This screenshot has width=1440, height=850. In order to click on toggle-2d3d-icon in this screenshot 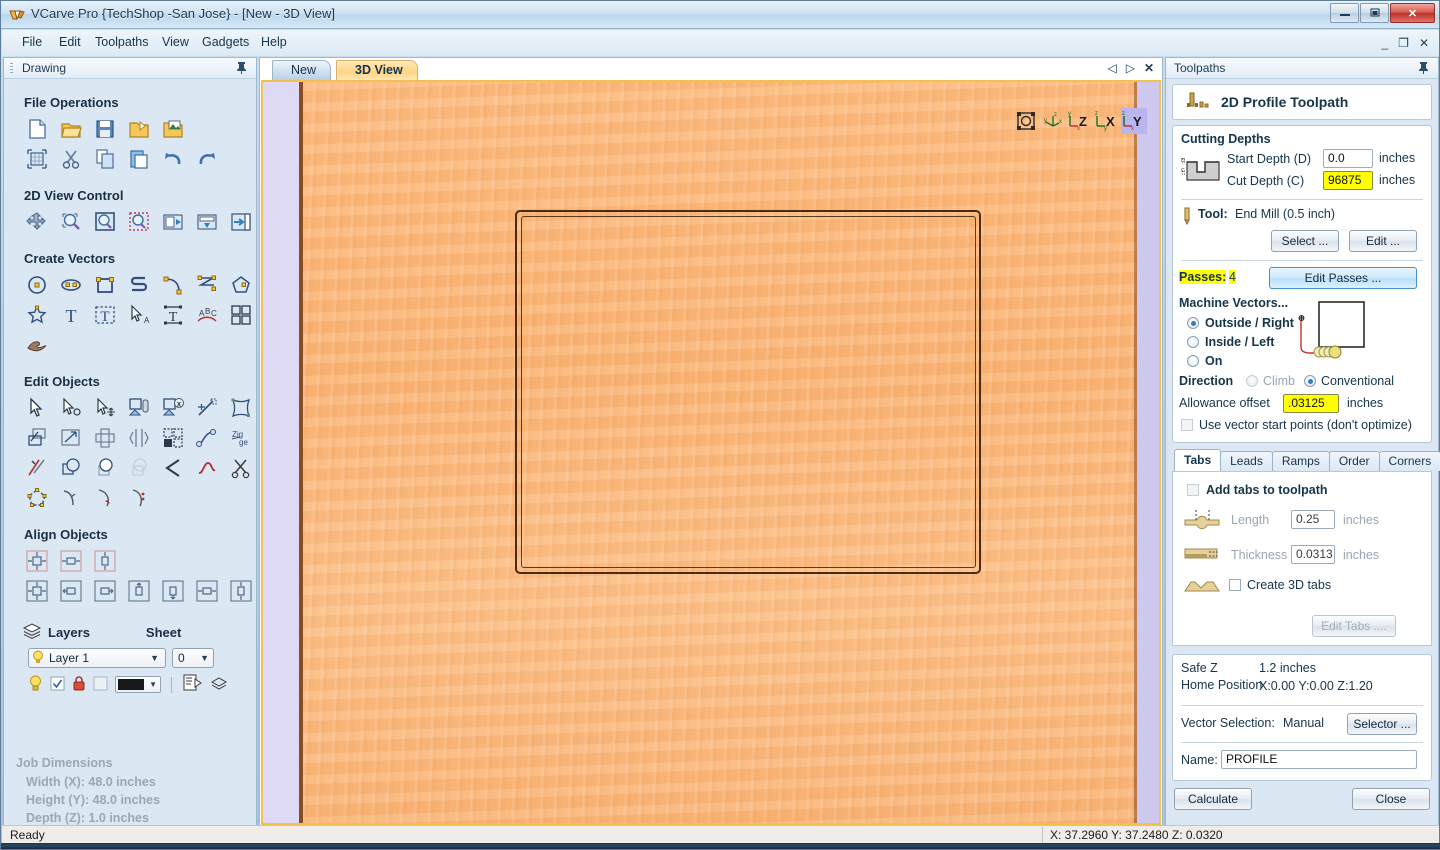, I will do `click(241, 222)`.